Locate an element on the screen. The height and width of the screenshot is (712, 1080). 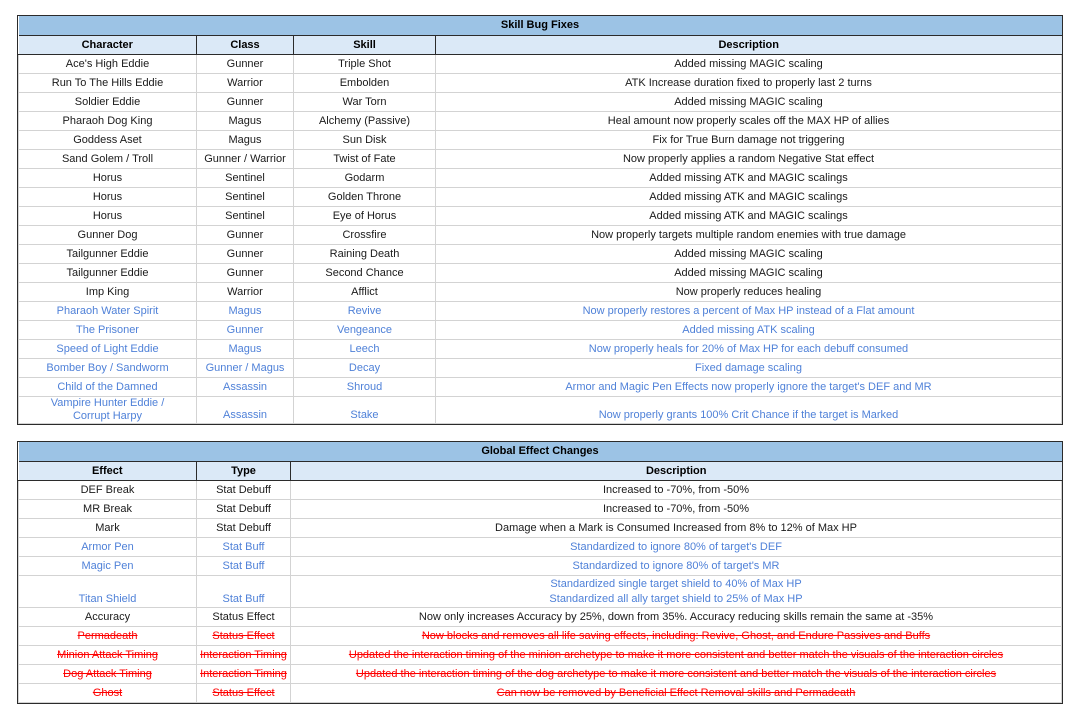
cell-class: Gunner / Magus is located at coordinates (245, 368).